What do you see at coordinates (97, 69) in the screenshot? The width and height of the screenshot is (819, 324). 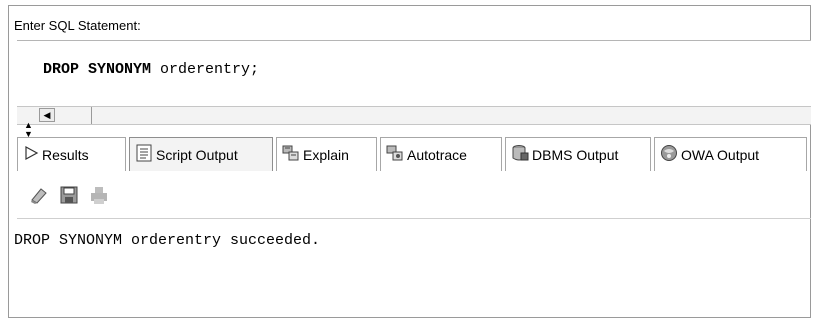 I see `sql-keyword: DROP SYNONYM` at bounding box center [97, 69].